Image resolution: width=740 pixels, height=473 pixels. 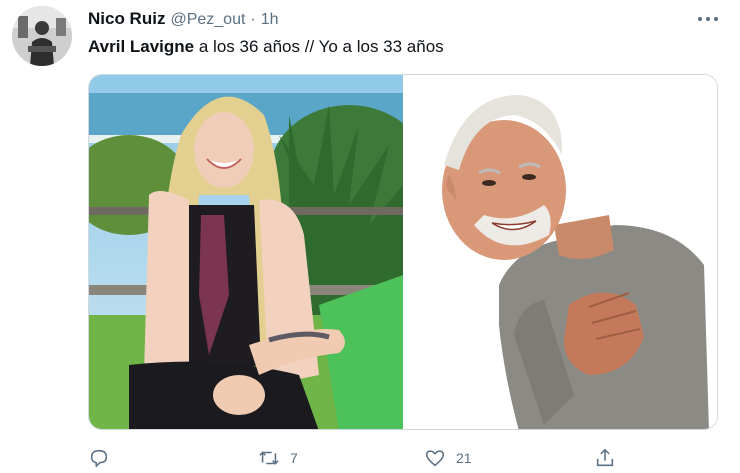 I want to click on share-button, so click(x=610, y=458).